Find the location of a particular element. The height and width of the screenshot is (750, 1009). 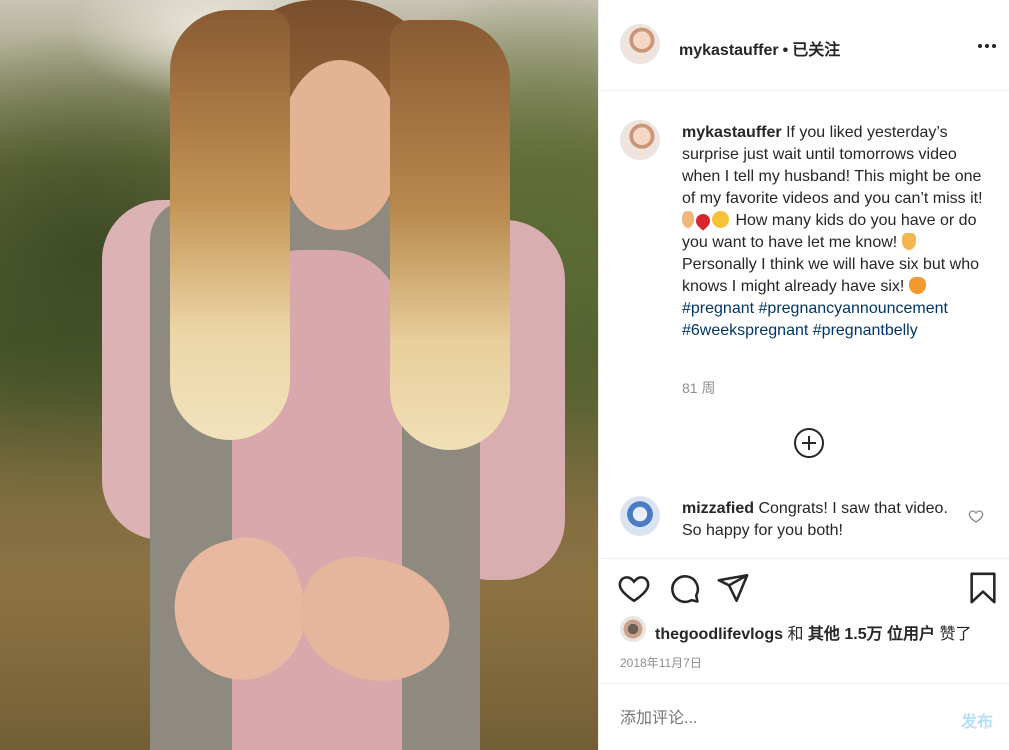

liker-avatar is located at coordinates (633, 629).